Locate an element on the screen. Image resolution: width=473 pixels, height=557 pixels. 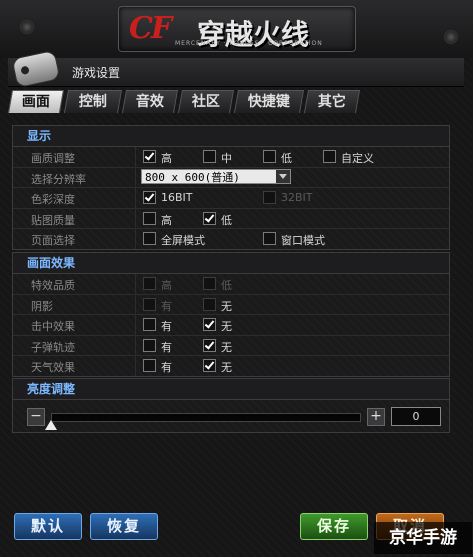
shadow-on-checkbox is located at coordinates (149, 304).